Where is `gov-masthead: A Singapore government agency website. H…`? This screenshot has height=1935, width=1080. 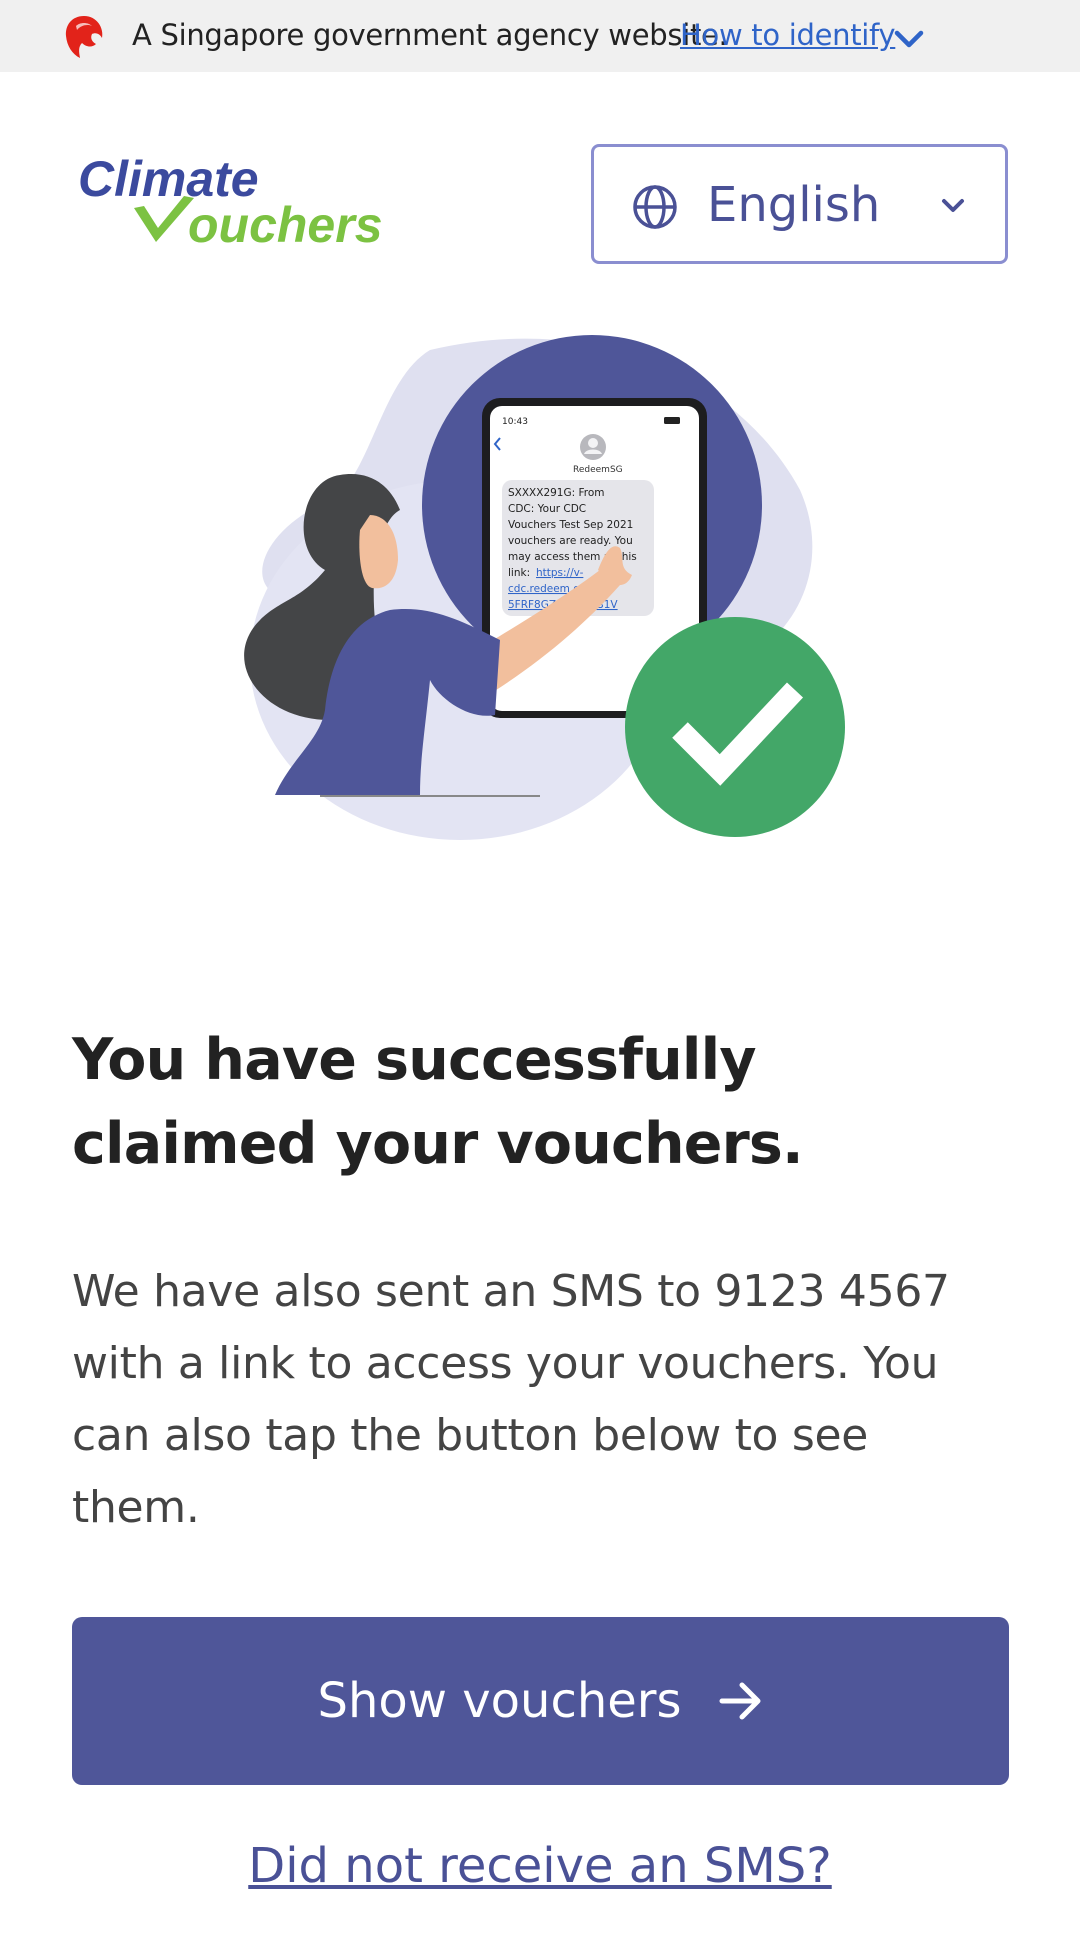 gov-masthead: A Singapore government agency website. H… is located at coordinates (540, 36).